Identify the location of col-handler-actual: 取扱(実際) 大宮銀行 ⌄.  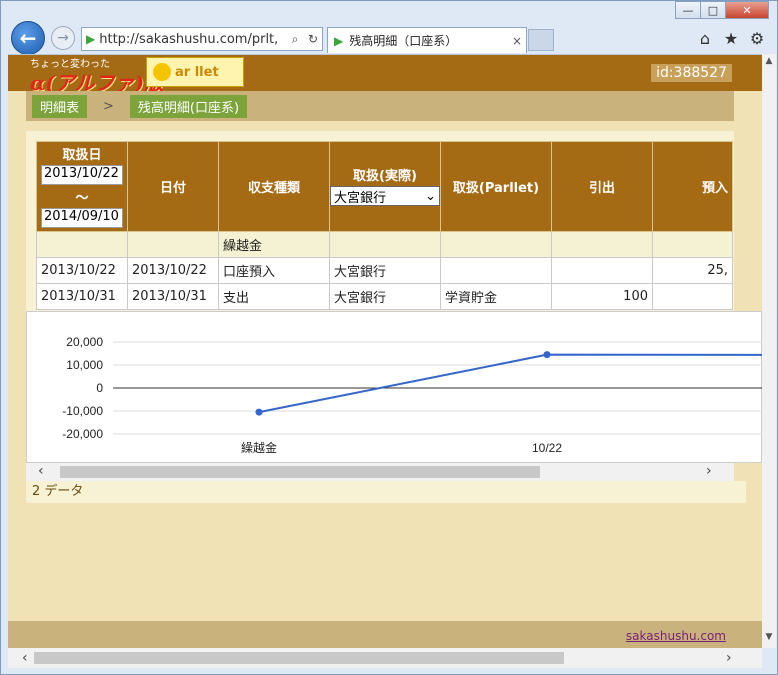
(385, 186).